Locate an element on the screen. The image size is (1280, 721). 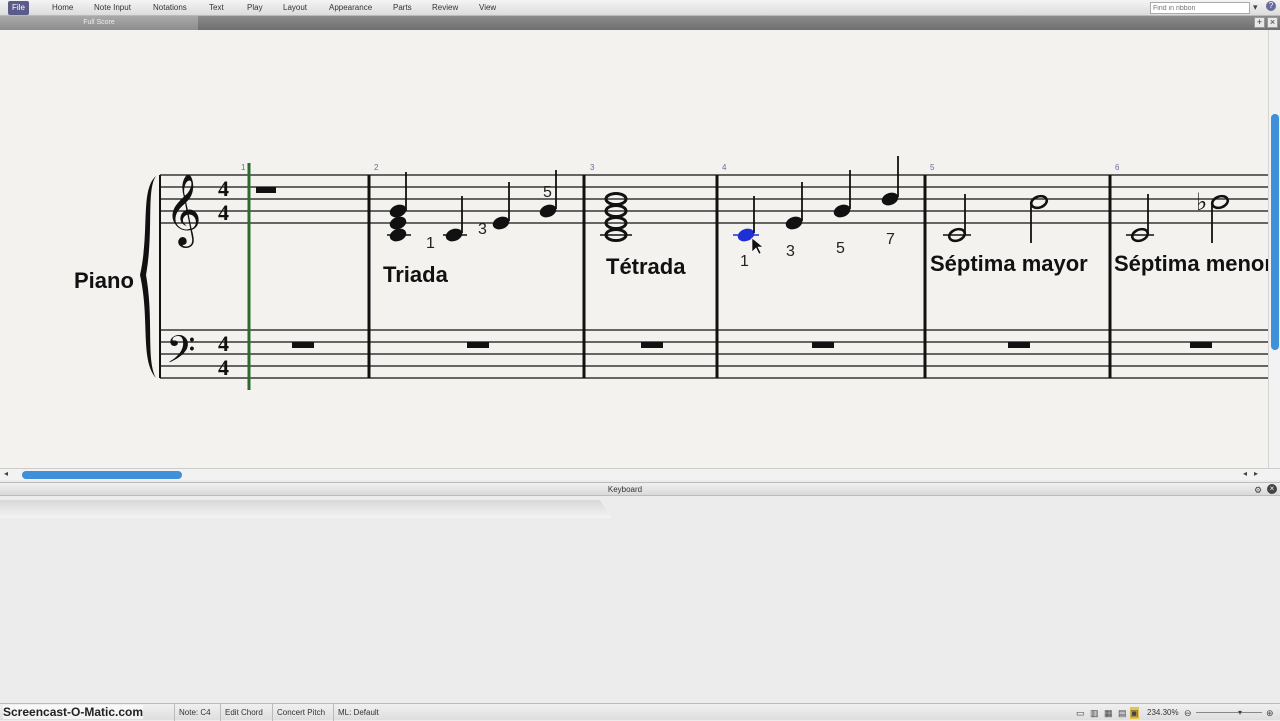
screencast-watermark: Screencast-O-Matic.com is located at coordinates (73, 712).